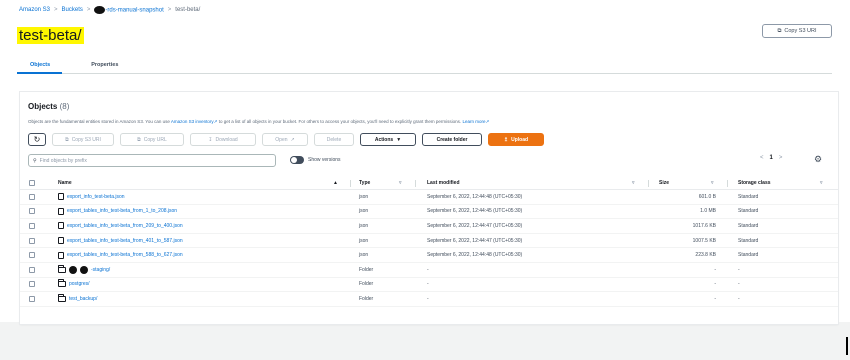 The width and height of the screenshot is (850, 360). I want to click on table-row: postgres/Folder - - -, so click(429, 285).